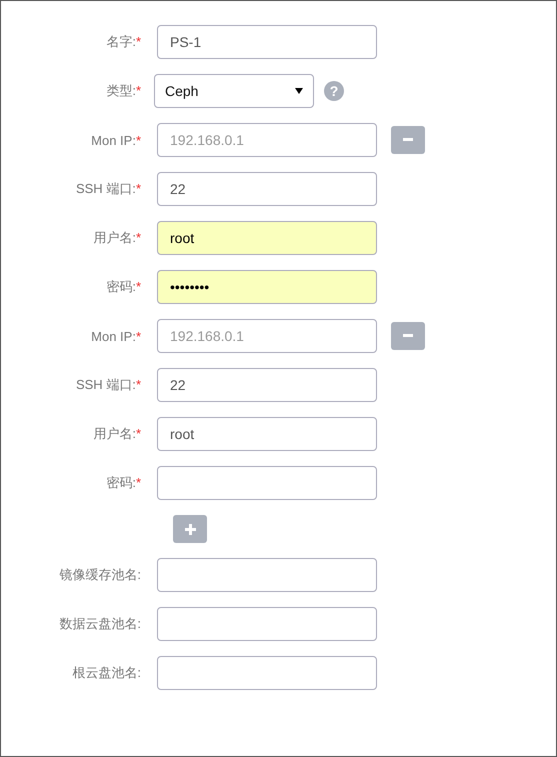 The image size is (557, 757). I want to click on plus-icon, so click(190, 529).